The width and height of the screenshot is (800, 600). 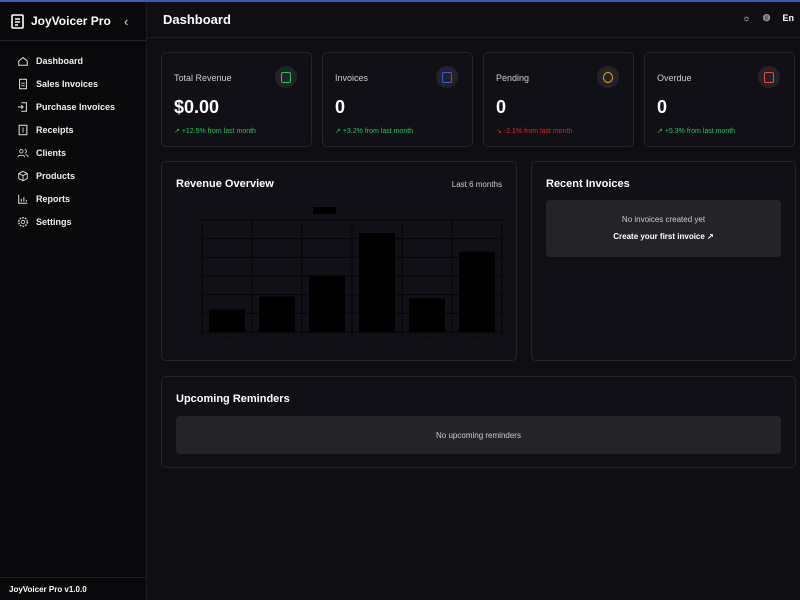 I want to click on sidebar-item-receipts: Receipts, so click(x=73, y=129).